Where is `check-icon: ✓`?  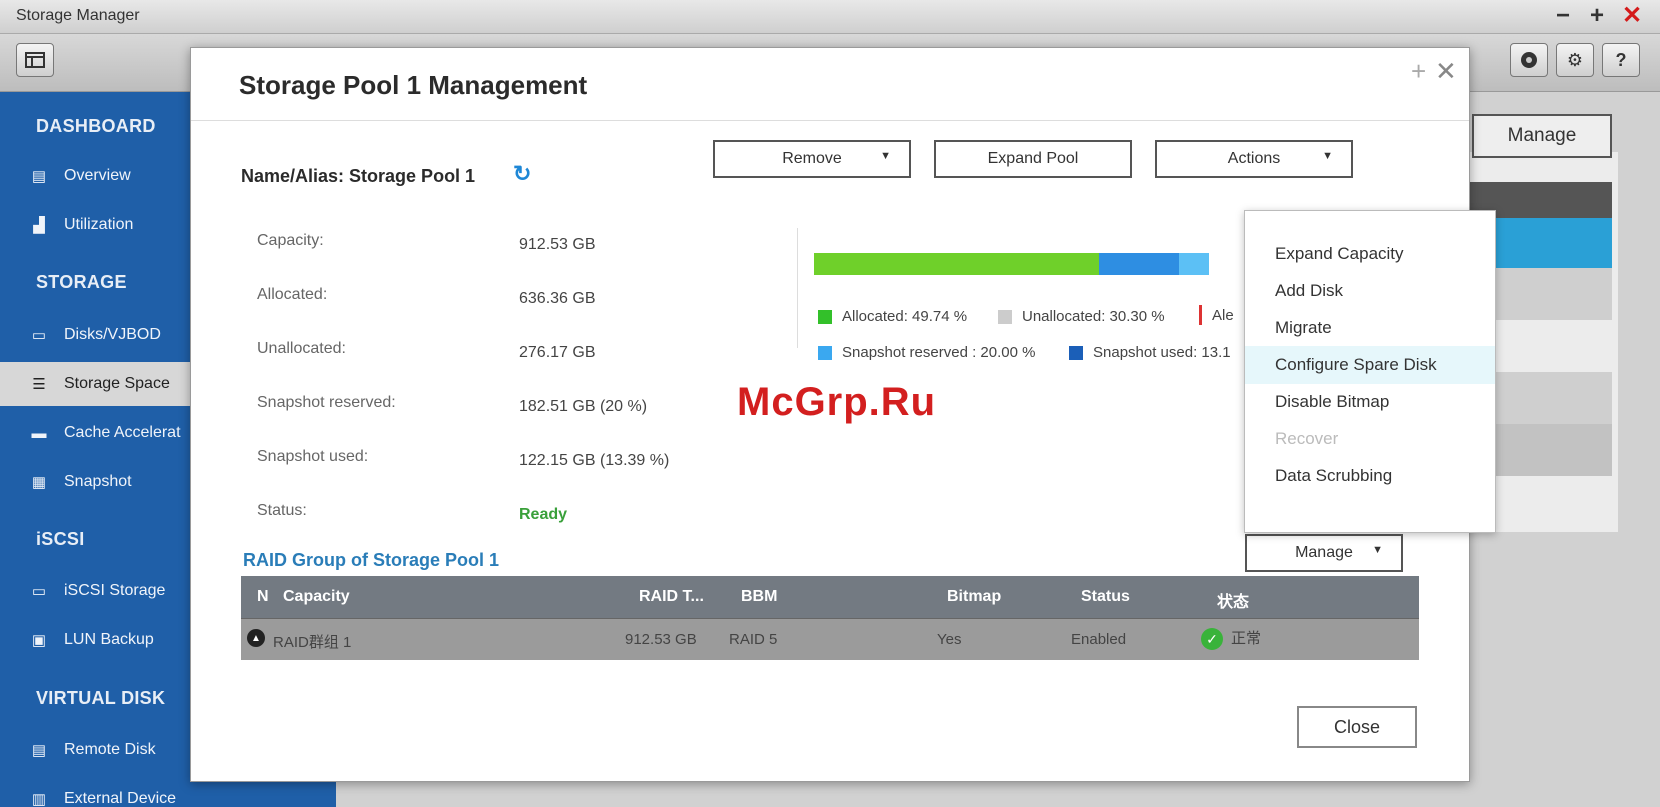
check-icon: ✓ is located at coordinates (1212, 639).